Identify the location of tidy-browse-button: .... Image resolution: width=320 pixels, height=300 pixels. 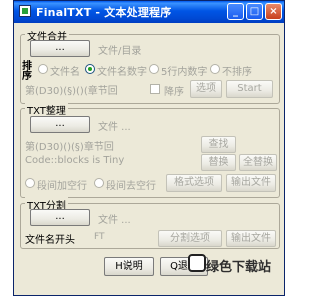
(60, 124).